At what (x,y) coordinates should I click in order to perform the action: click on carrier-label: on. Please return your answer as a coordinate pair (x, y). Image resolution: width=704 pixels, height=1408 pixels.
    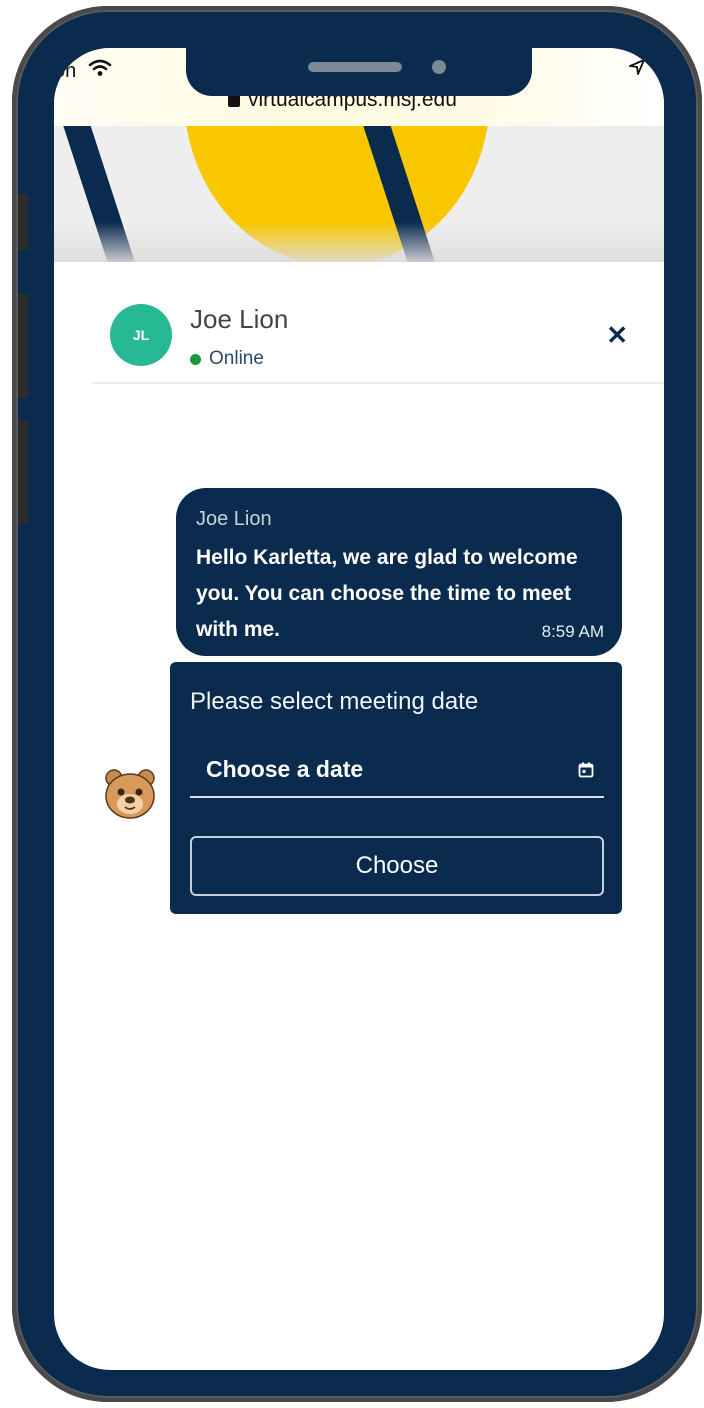
    Looking at the image, I should click on (65, 71).